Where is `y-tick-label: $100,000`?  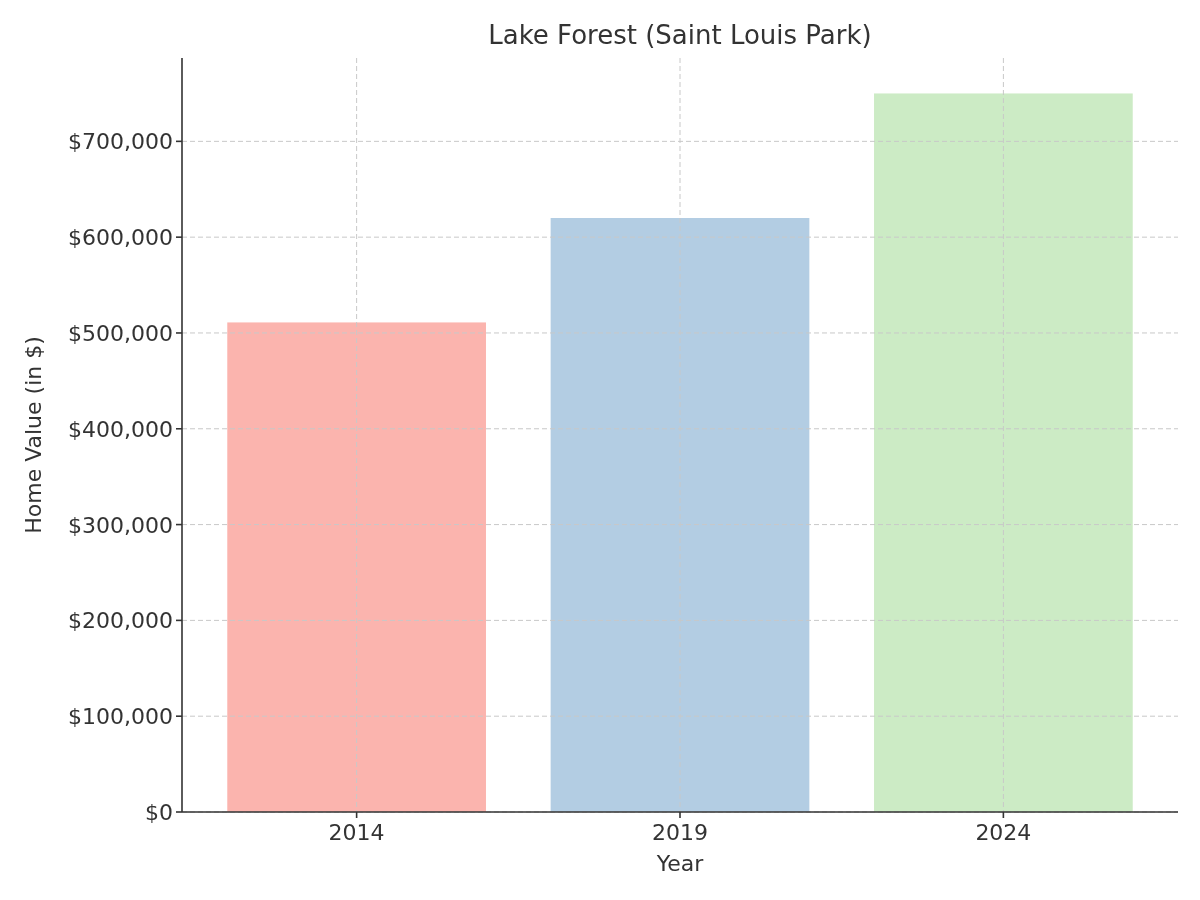
y-tick-label: $100,000 is located at coordinates (120, 717).